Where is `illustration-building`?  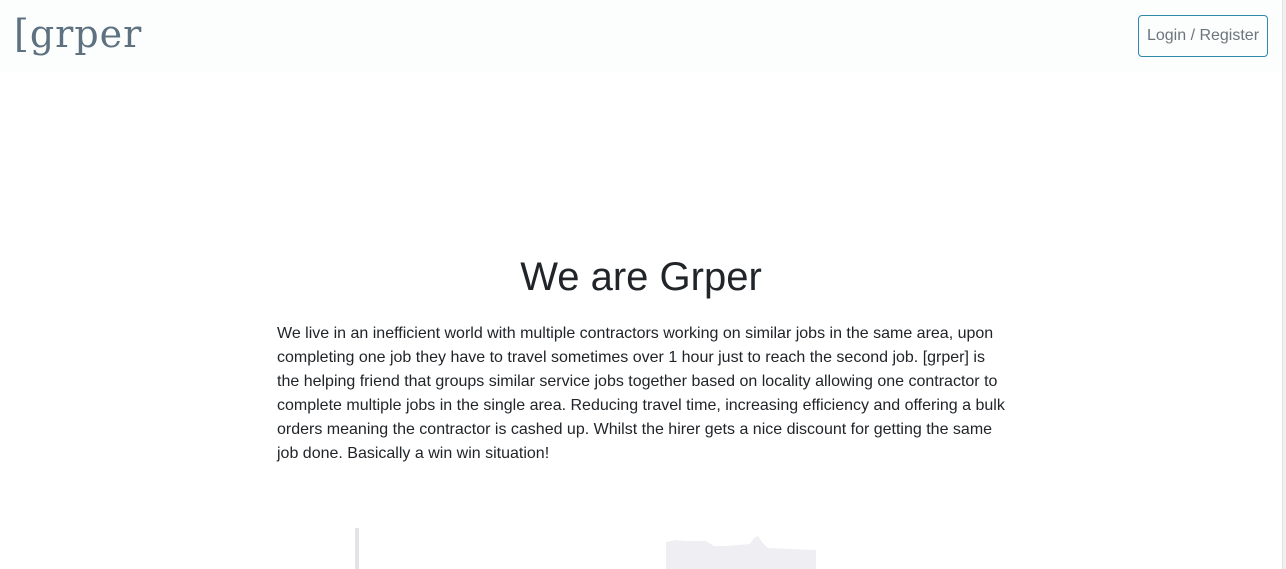
illustration-building is located at coordinates (741, 552).